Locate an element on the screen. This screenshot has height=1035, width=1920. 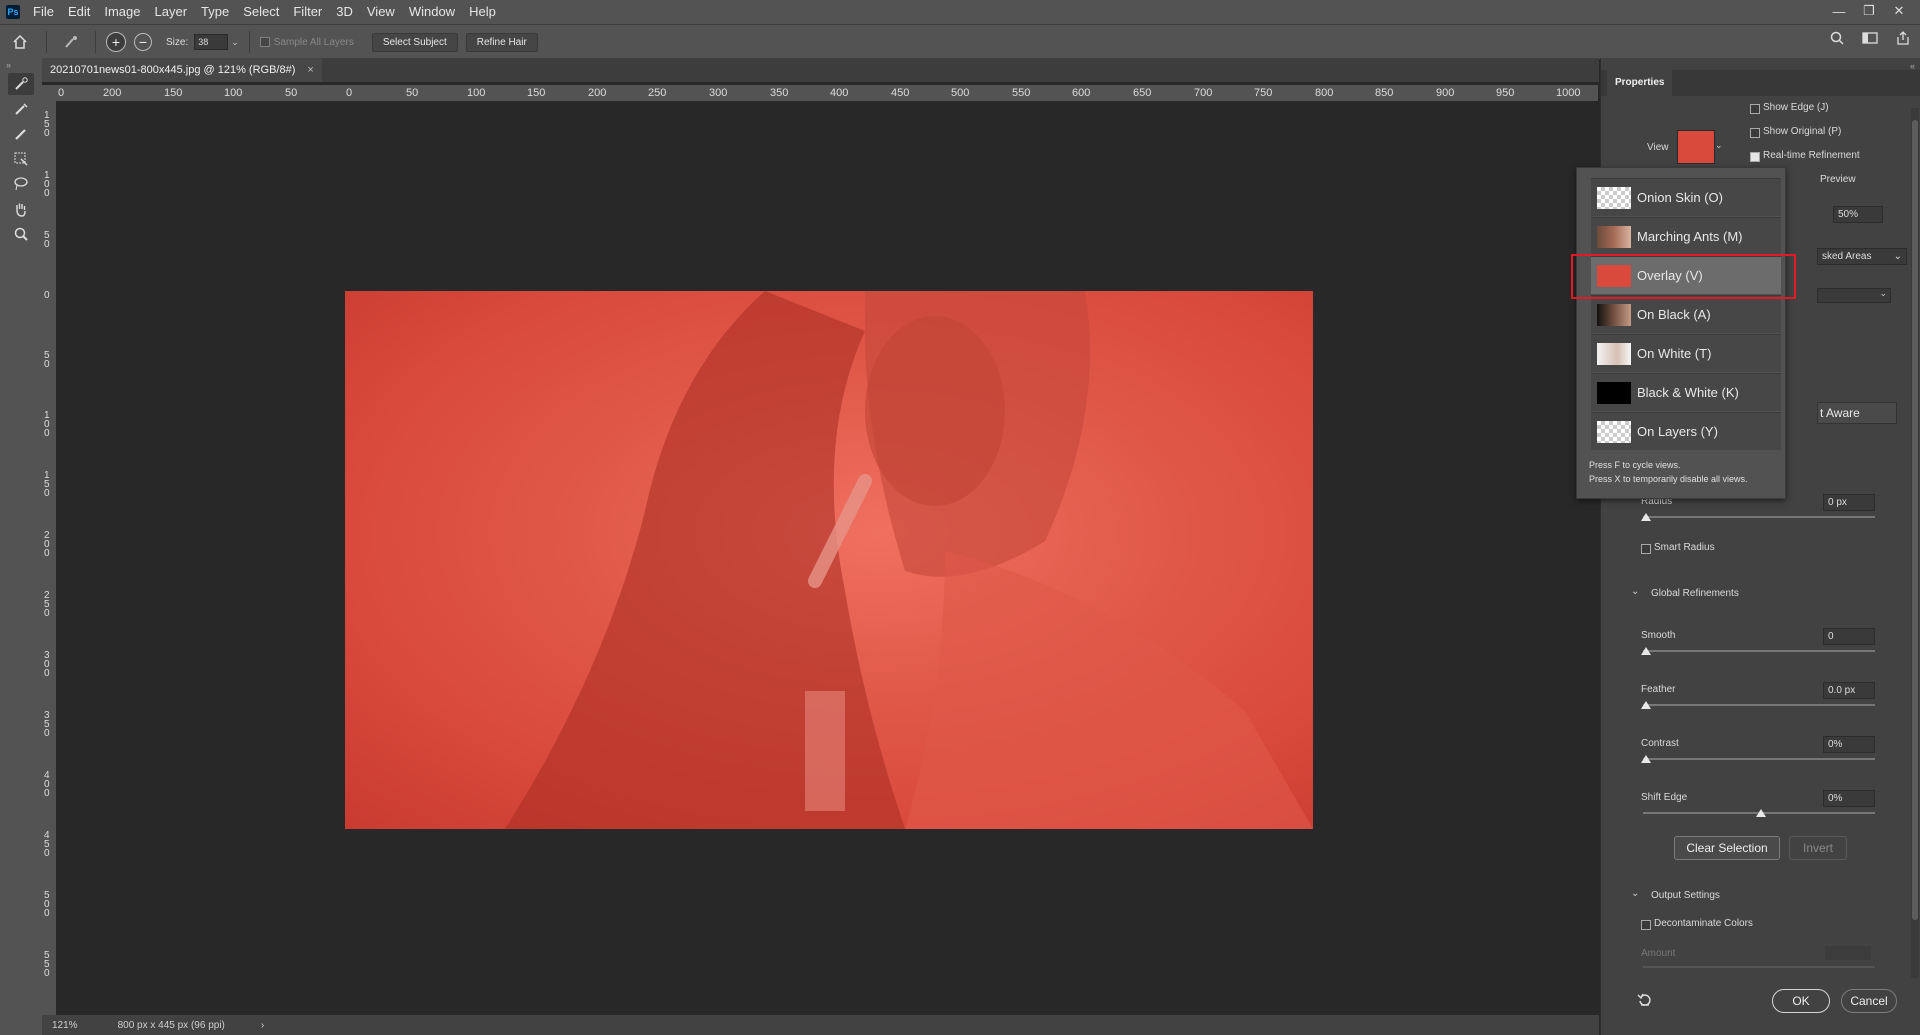
view-mode-item-on-white: On White (T) is located at coordinates (1686, 353).